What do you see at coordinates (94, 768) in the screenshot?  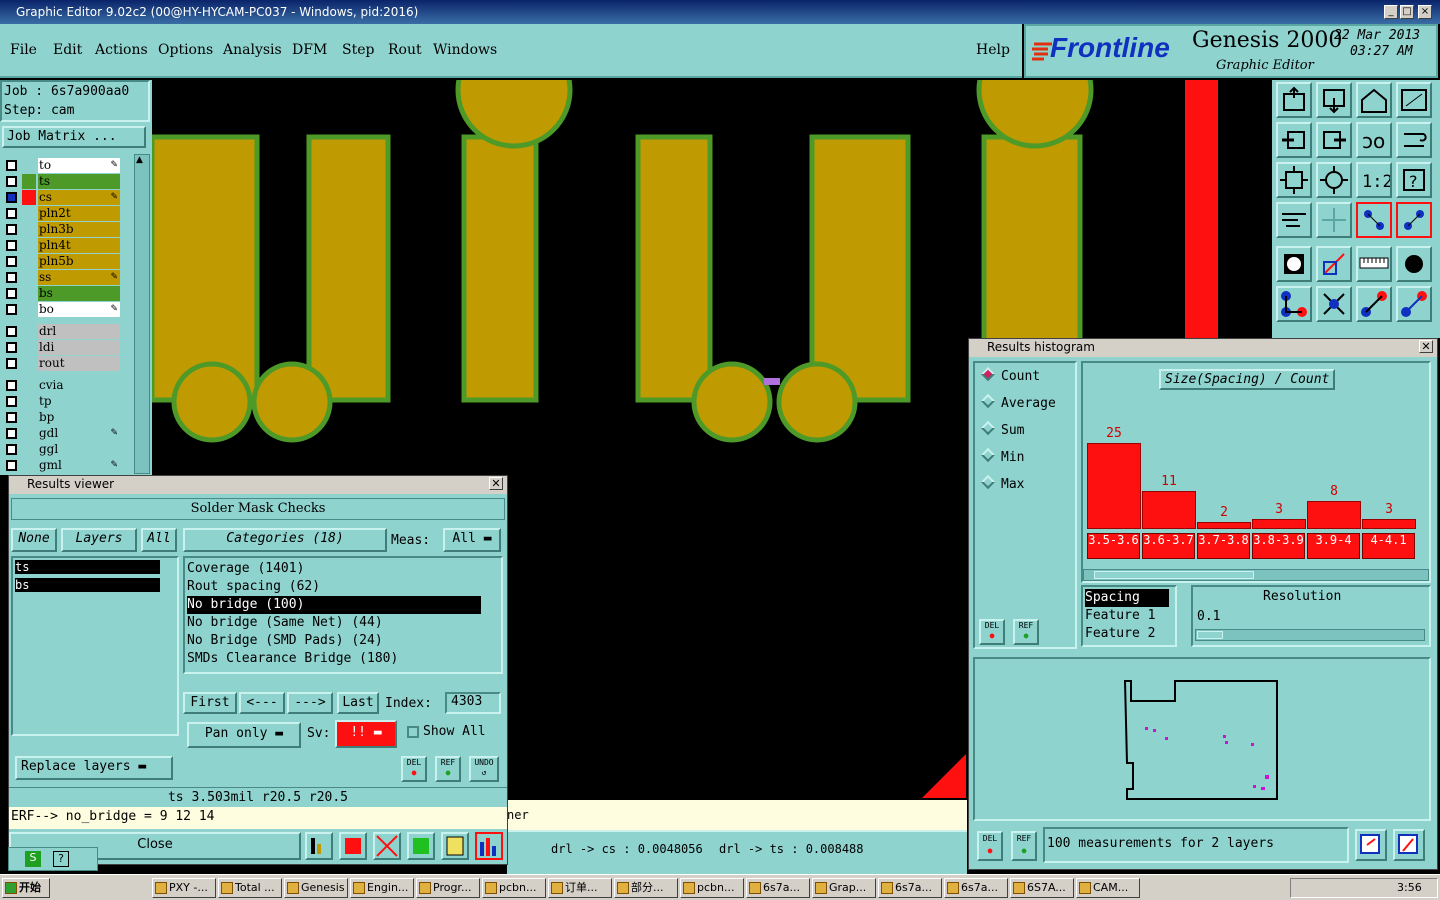 I see `replace-layers-select: Replace layers ▬` at bounding box center [94, 768].